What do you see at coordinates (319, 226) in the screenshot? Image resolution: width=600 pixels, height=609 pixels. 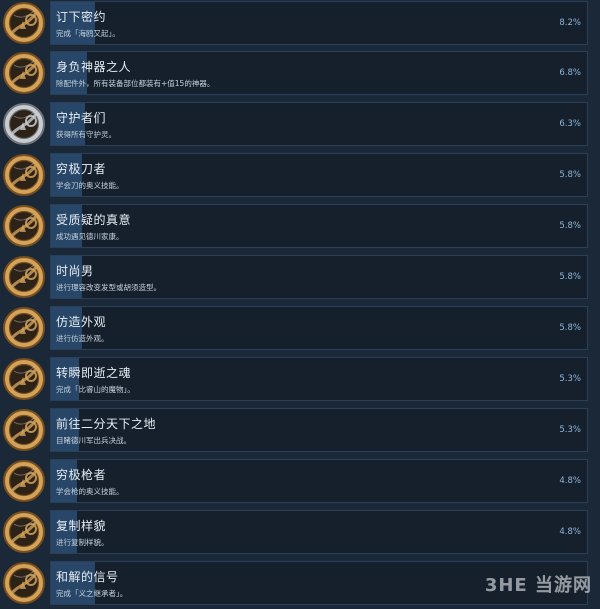 I see `achievement-progress-bar: 受质疑的真意 成功遇见德川家康。 5.8%` at bounding box center [319, 226].